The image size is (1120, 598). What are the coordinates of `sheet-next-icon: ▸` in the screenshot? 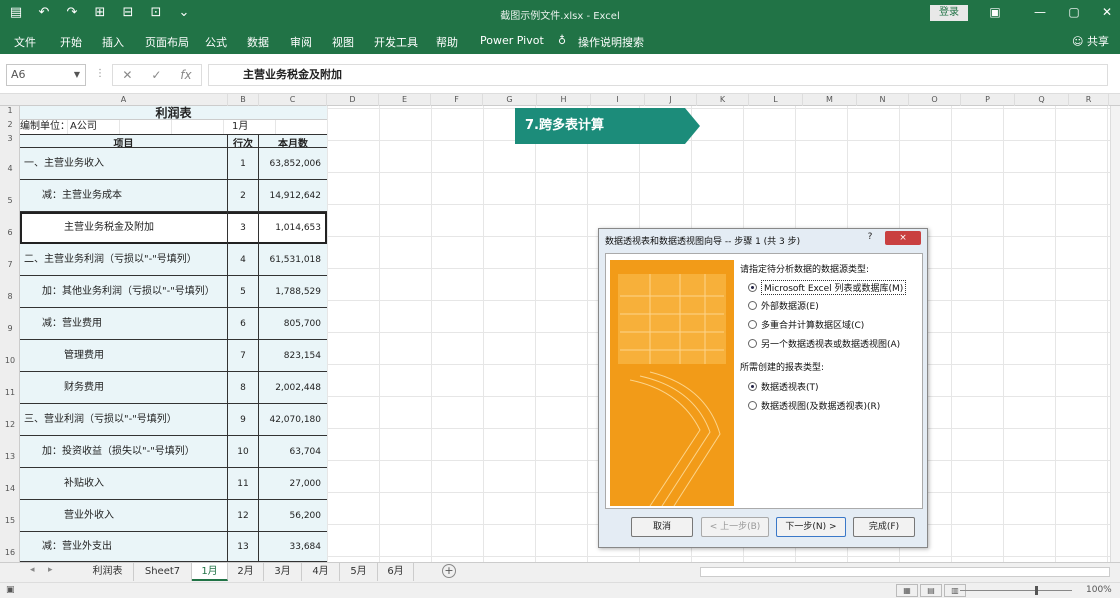 It's located at (50, 570).